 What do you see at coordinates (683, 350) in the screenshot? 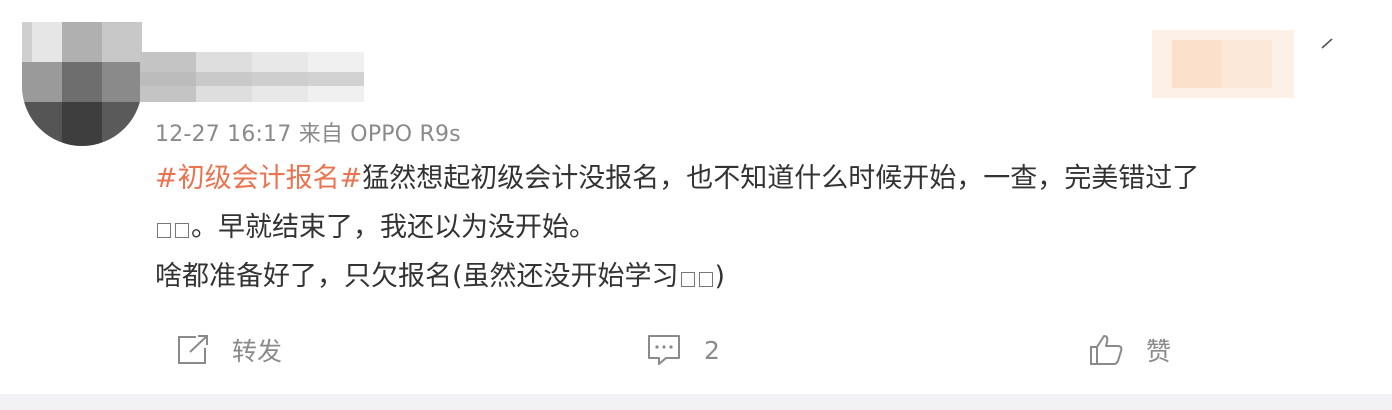
I see `comment-button: 2` at bounding box center [683, 350].